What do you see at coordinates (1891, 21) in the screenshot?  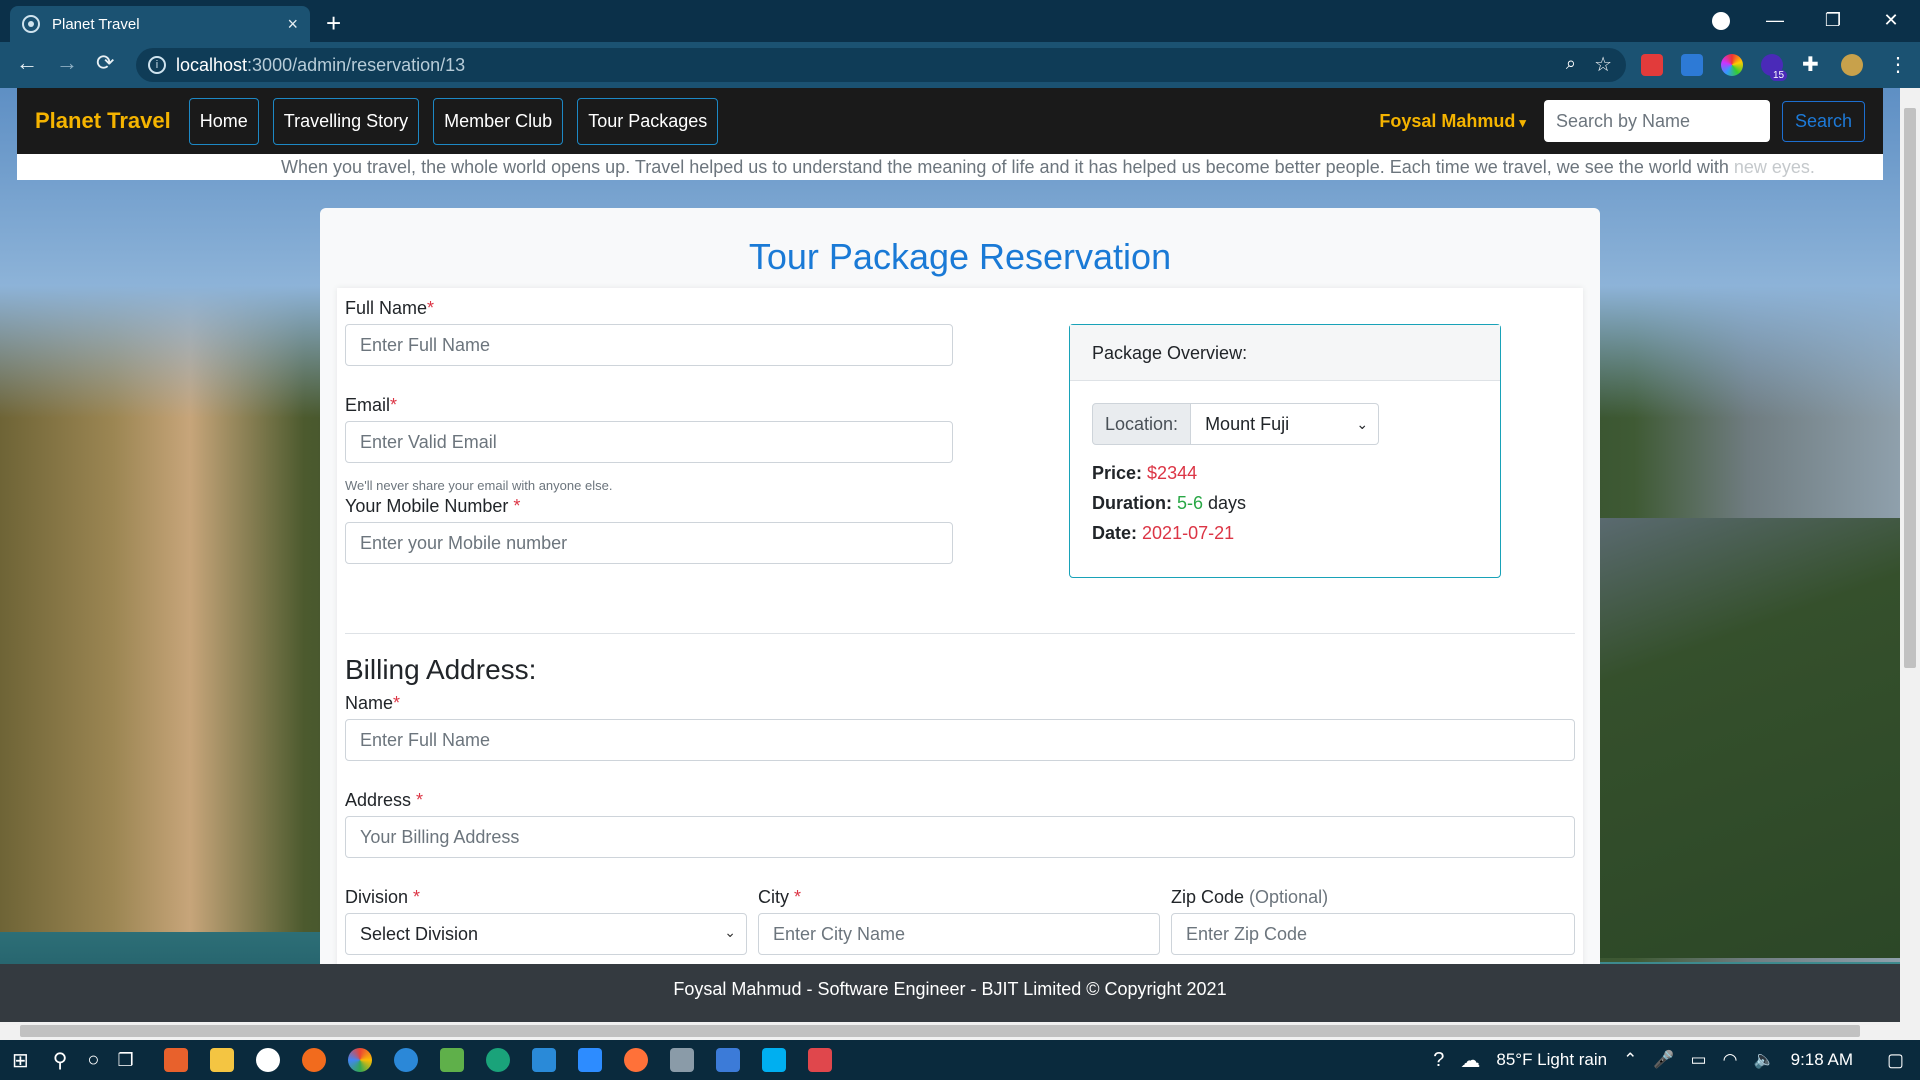 I see `window-close-button: ✕` at bounding box center [1891, 21].